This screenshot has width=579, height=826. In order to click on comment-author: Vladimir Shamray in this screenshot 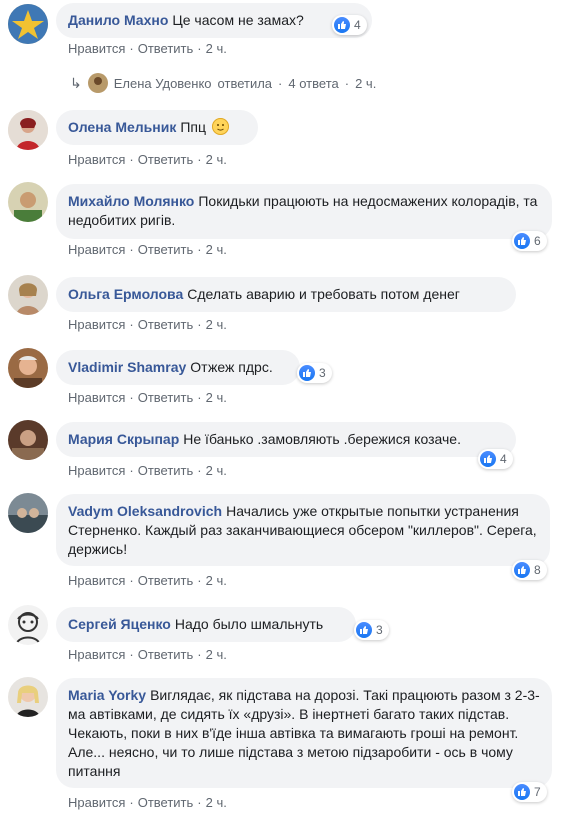, I will do `click(127, 367)`.